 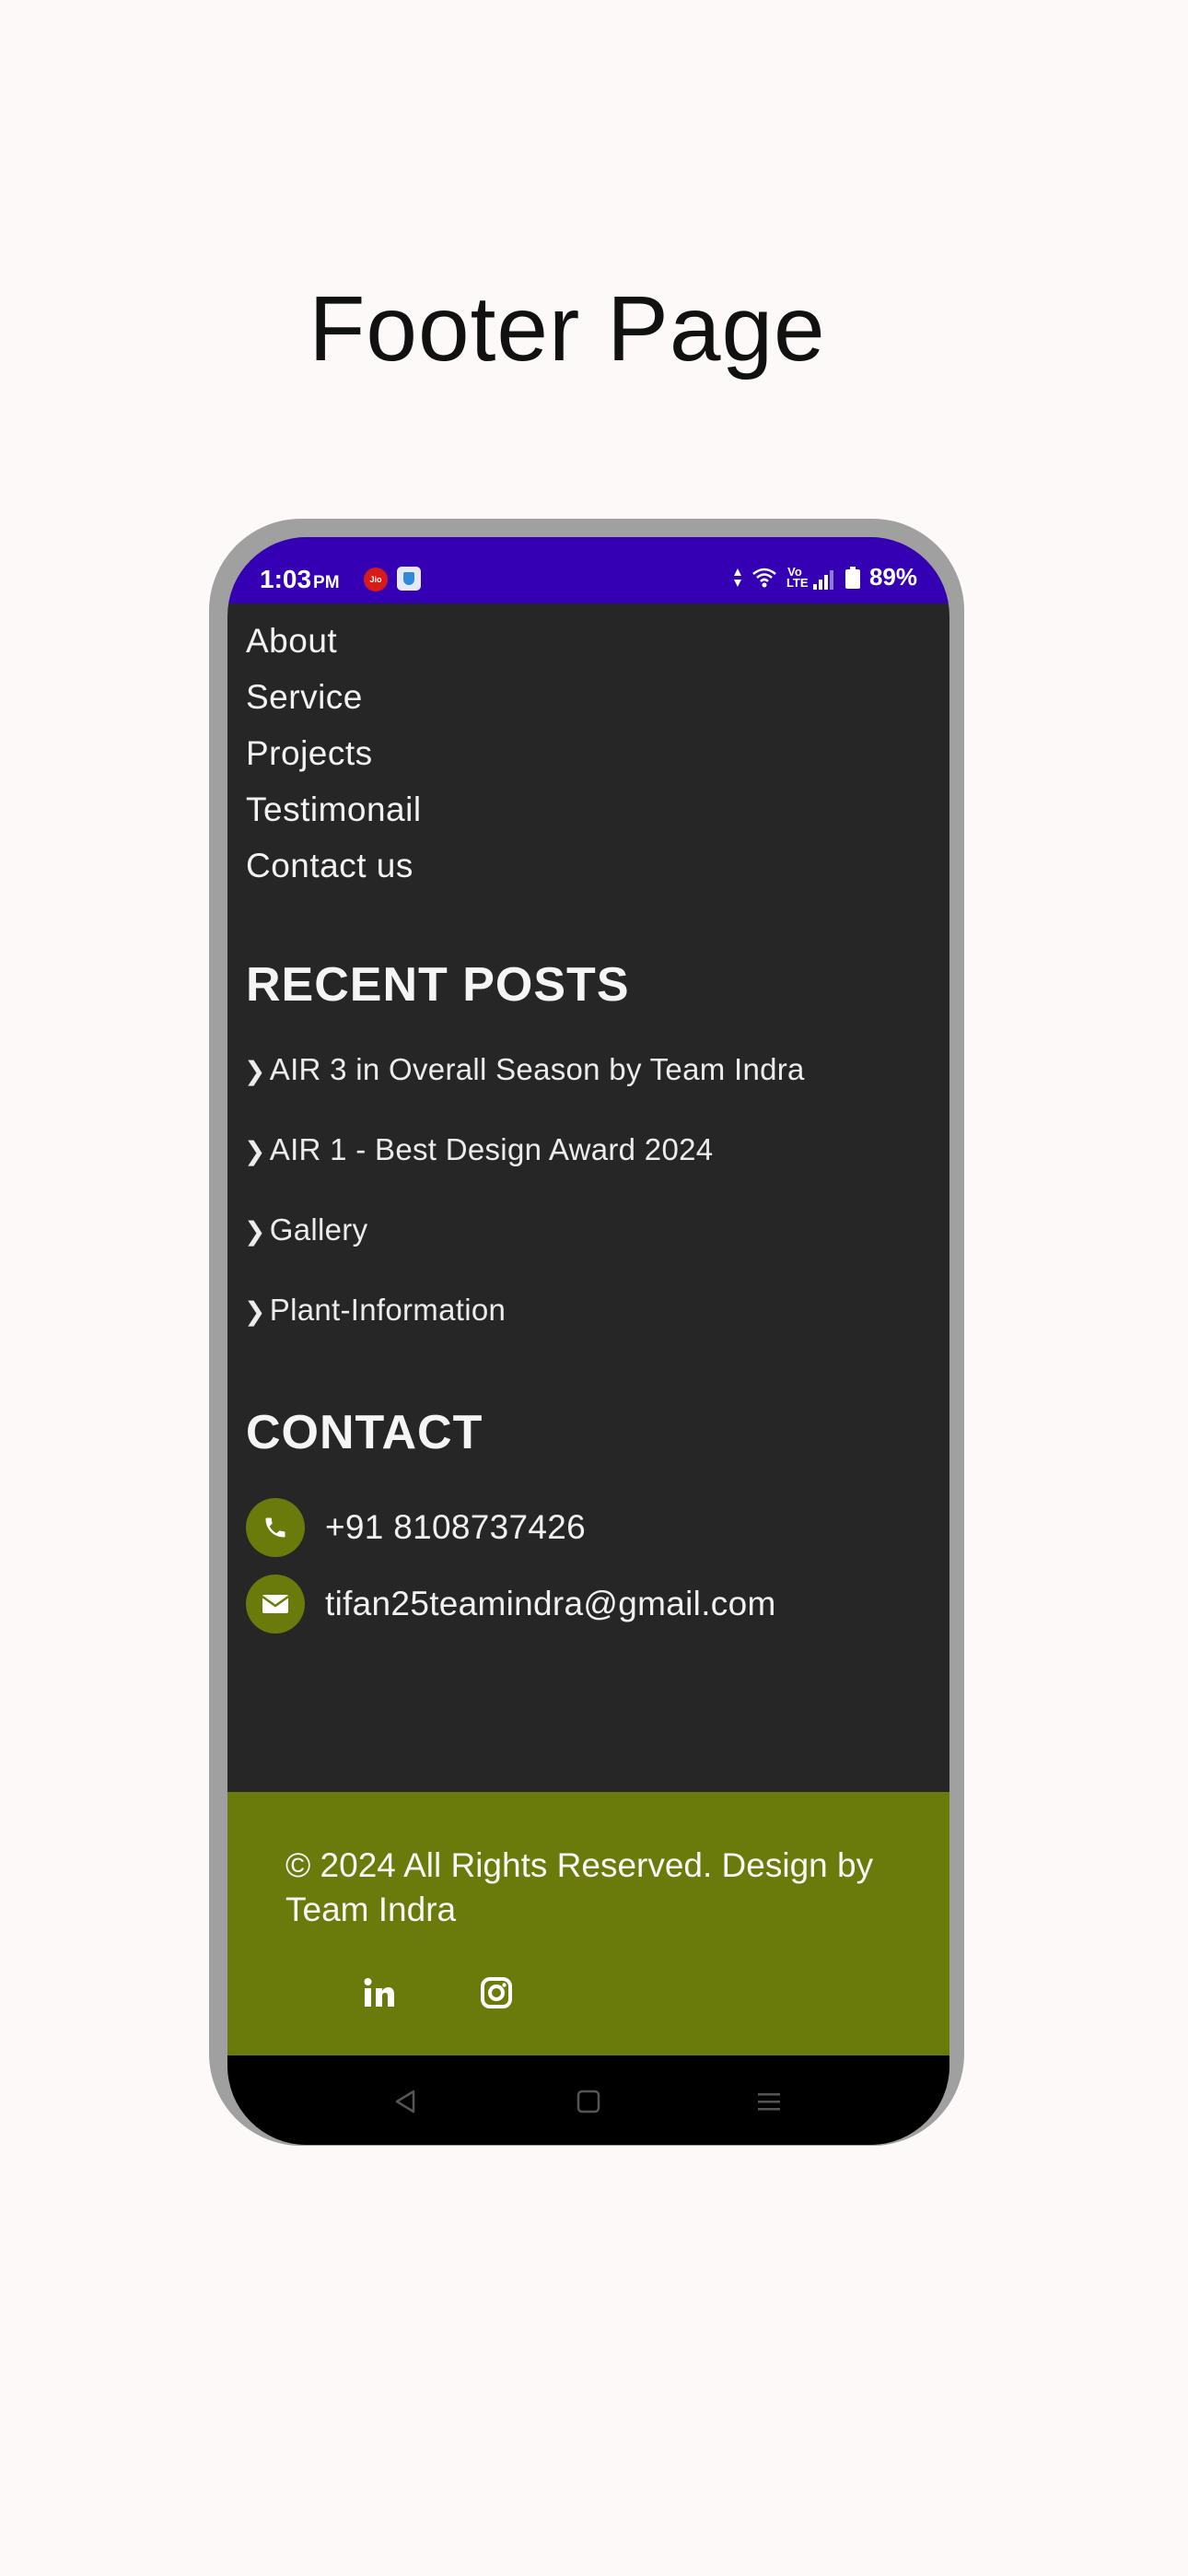 I want to click on status-right-cluster: Vo LTE 89%, so click(x=825, y=577).